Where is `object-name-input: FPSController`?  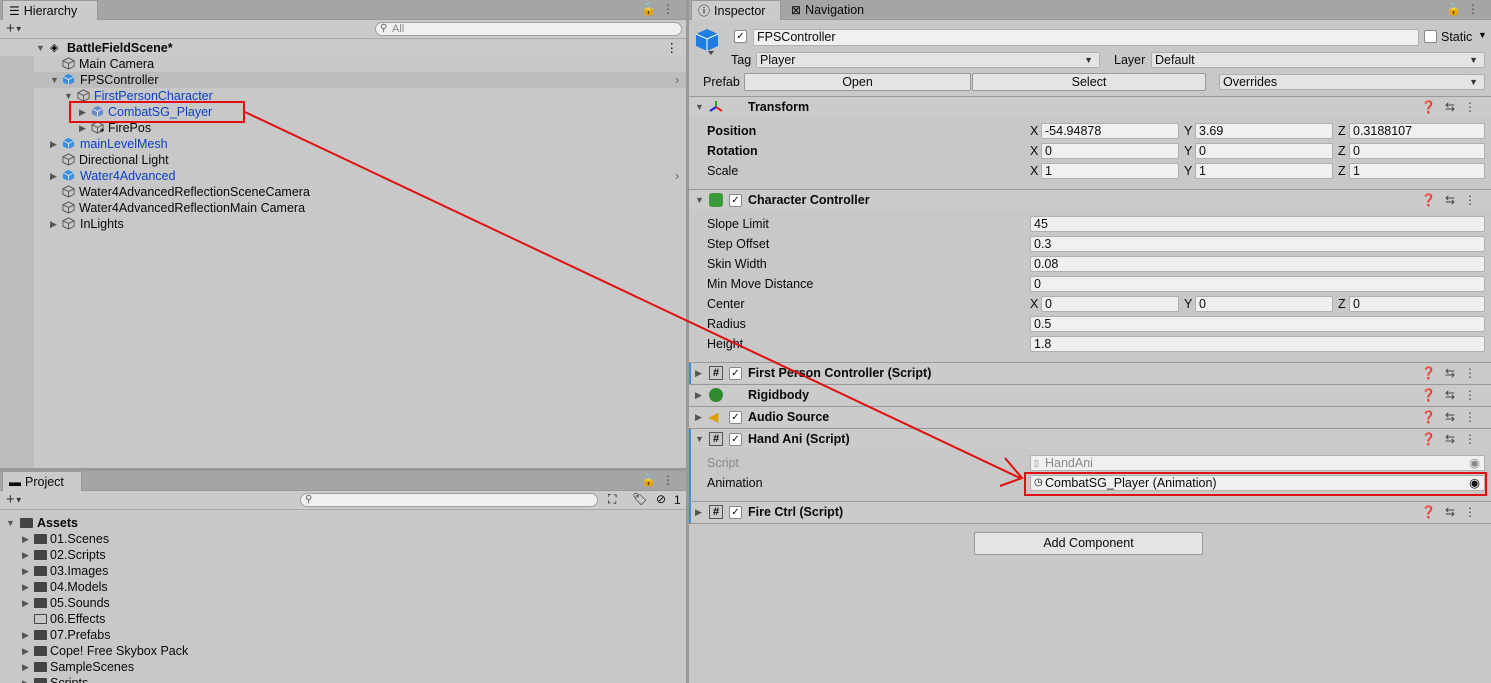
object-name-input: FPSController is located at coordinates (1086, 37).